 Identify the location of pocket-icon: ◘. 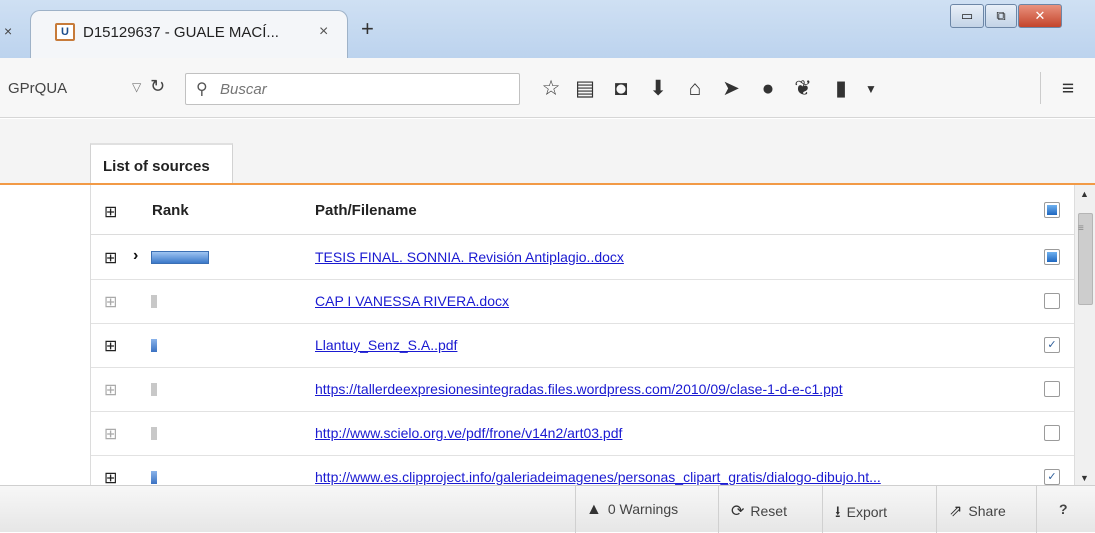
(621, 89).